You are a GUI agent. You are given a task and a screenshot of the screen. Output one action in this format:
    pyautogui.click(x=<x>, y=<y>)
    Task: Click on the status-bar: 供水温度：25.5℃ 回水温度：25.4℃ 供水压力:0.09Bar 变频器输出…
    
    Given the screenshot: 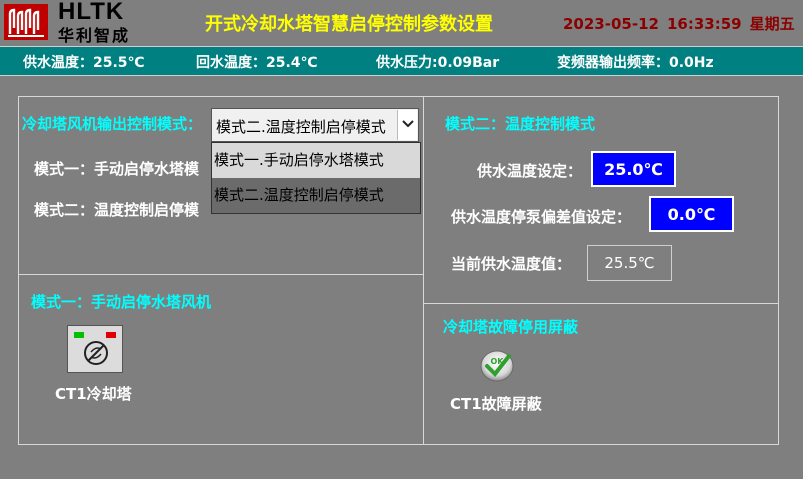 What is the action you would take?
    pyautogui.click(x=401, y=61)
    